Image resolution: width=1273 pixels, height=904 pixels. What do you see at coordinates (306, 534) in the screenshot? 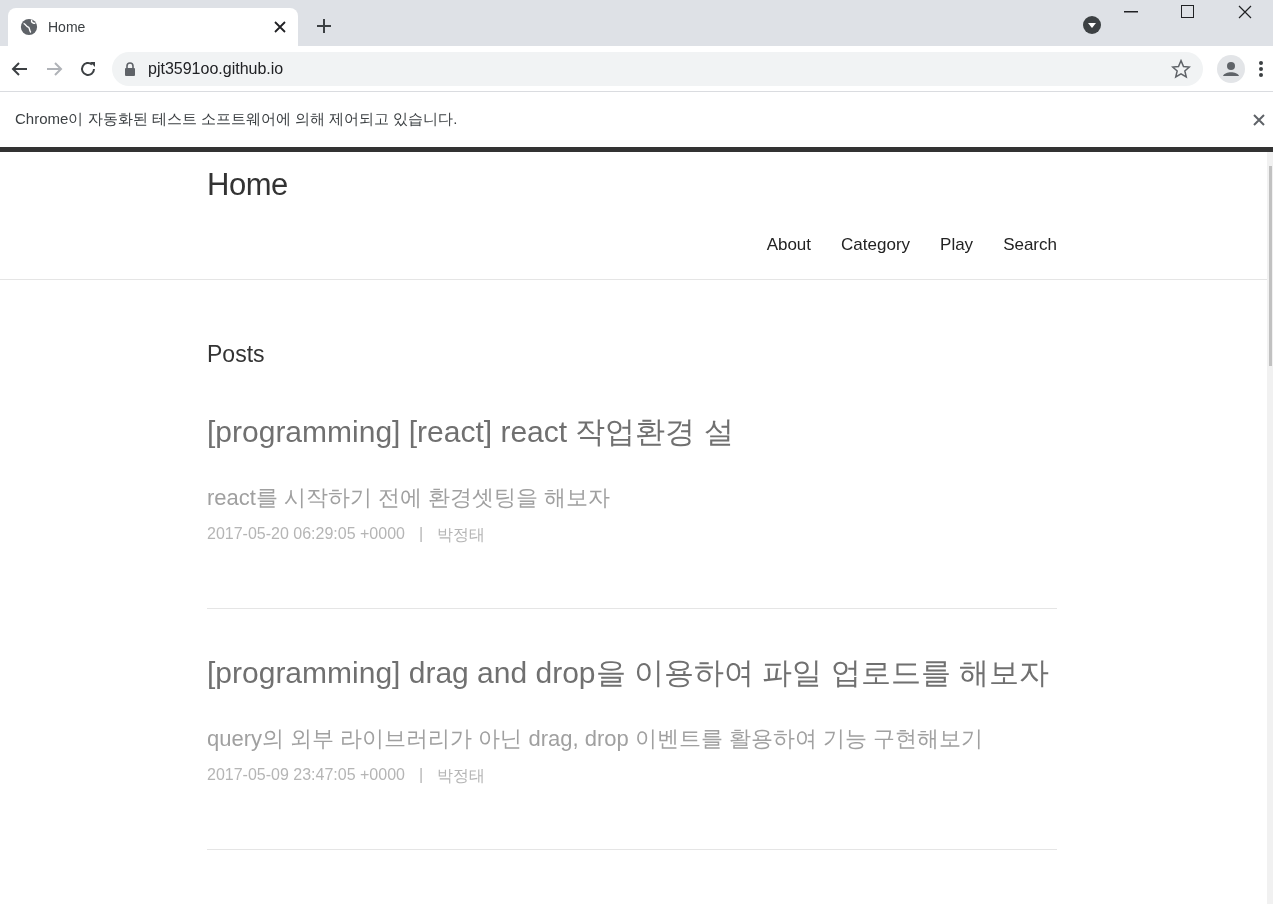
I see `post-date: 2017-05-20 06:29:05 +0000` at bounding box center [306, 534].